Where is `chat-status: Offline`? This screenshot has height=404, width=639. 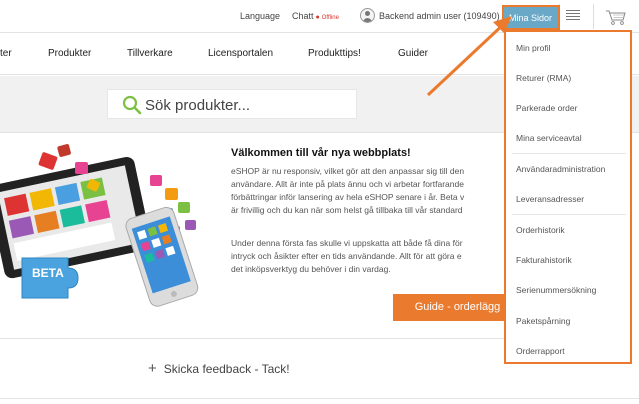 chat-status: Offline is located at coordinates (330, 18).